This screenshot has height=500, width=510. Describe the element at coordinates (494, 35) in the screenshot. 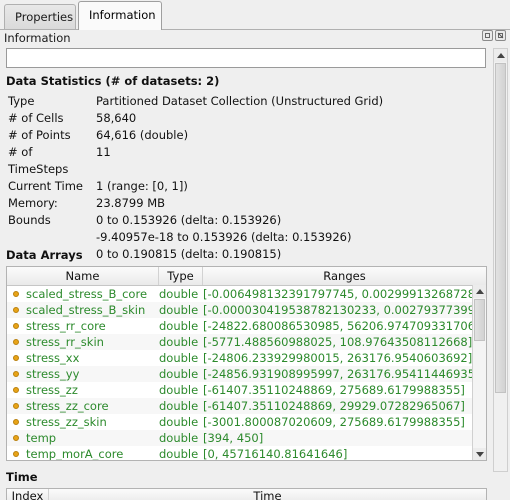

I see `dock-buttons` at that location.